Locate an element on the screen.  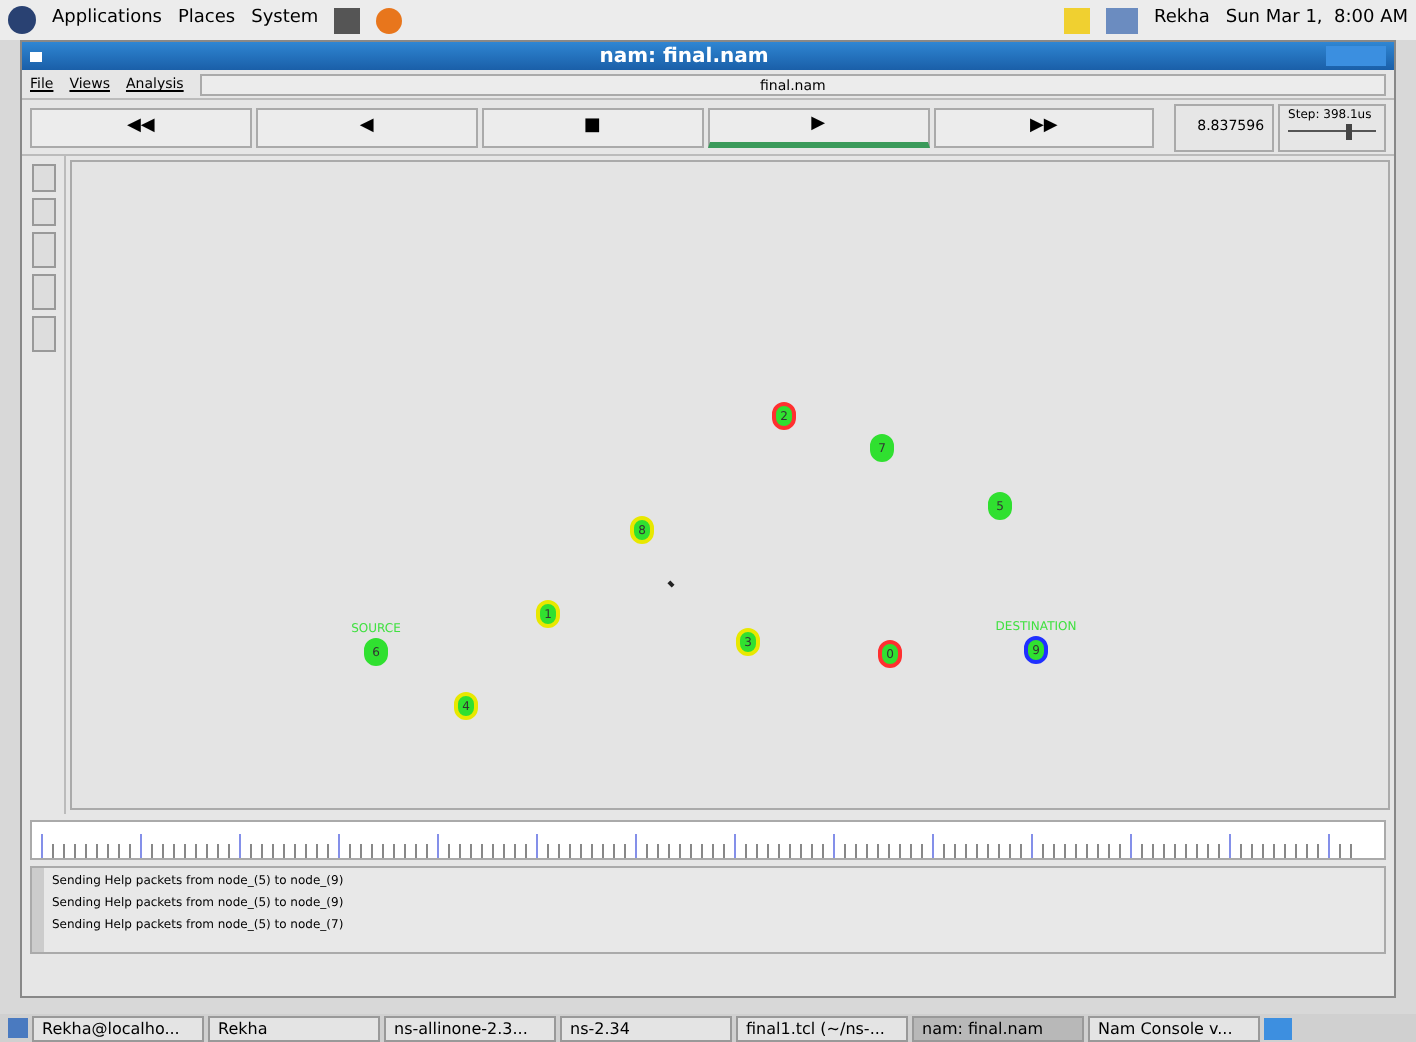
playback-button: ◀◀ is located at coordinates (141, 127).